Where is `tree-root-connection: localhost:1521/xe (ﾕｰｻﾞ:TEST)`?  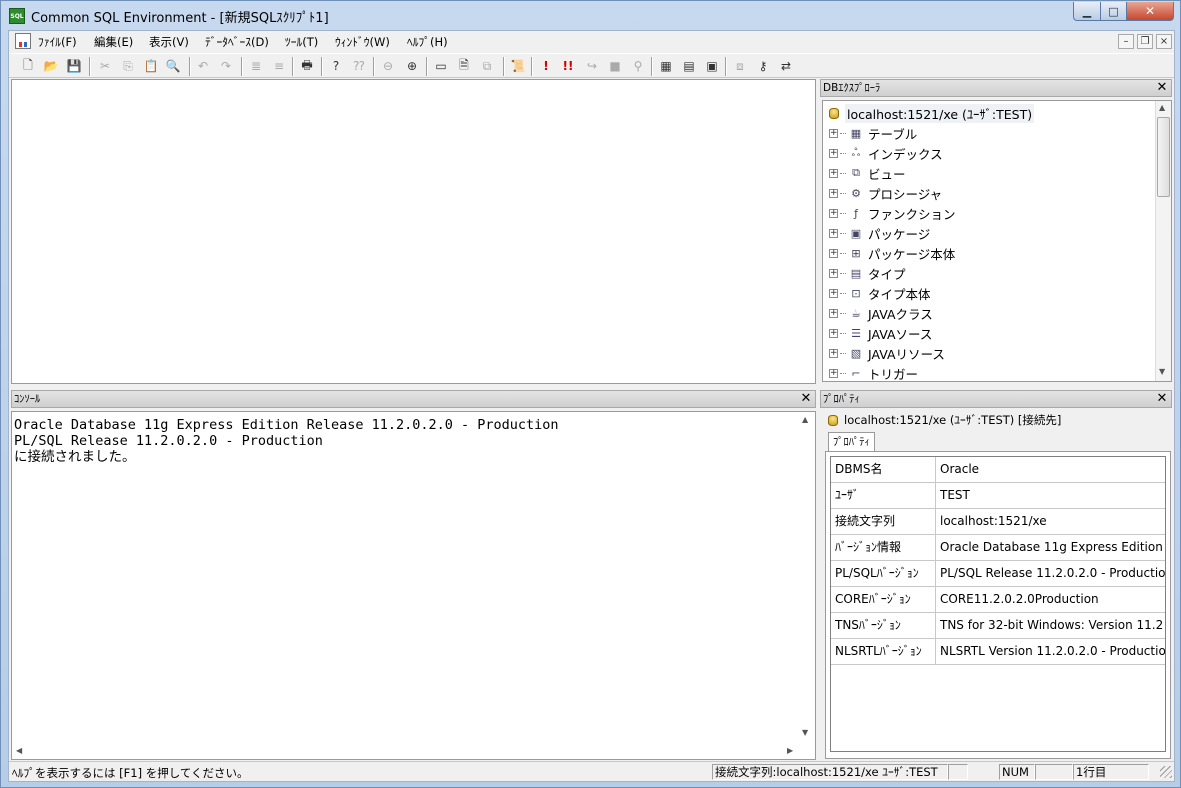
tree-root-connection: localhost:1521/xe (ﾕｰｻﾞ:TEST) is located at coordinates (932, 113).